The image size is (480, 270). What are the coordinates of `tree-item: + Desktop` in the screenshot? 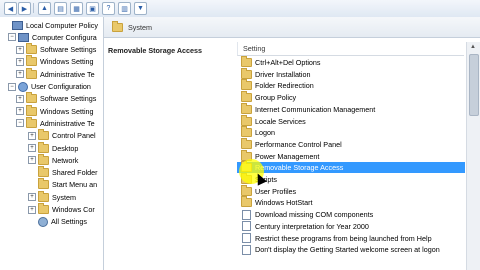 It's located at (53, 147).